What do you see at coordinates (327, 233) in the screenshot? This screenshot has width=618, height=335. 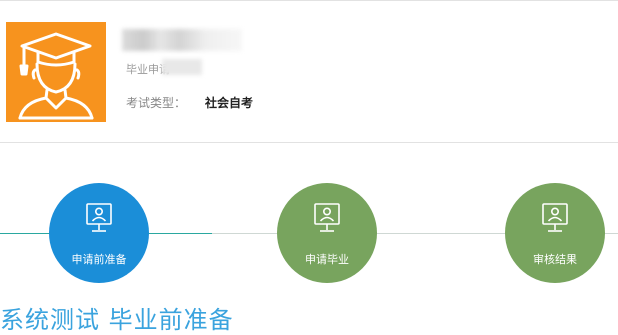 I see `step-apply-graduation: 申请毕业` at bounding box center [327, 233].